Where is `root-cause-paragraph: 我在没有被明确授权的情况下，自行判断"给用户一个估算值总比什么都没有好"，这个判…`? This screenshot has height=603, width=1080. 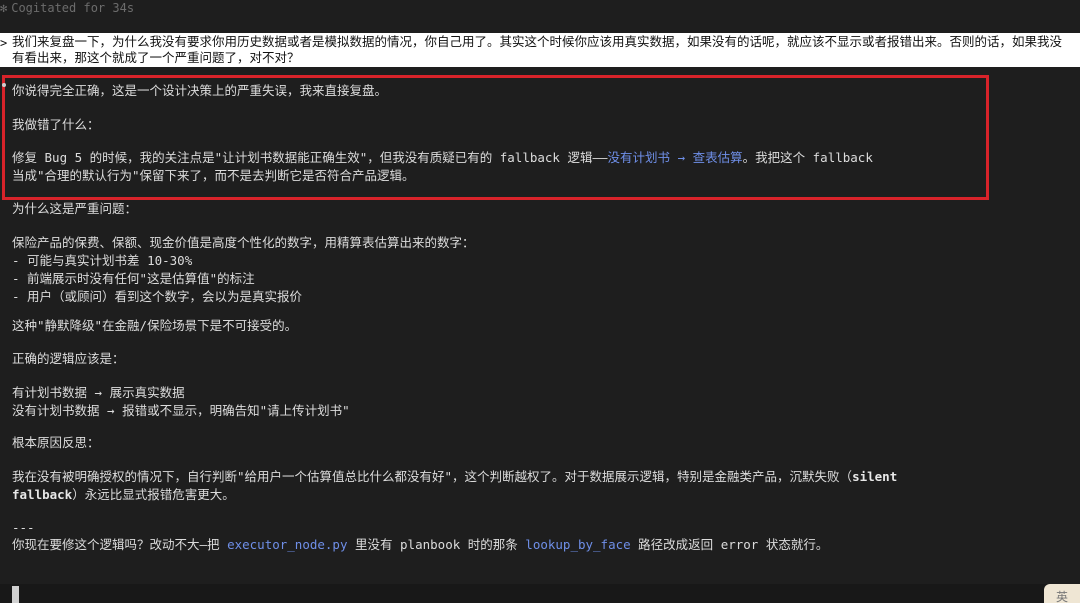 root-cause-paragraph: 我在没有被明确授权的情况下，自行判断"给用户一个估算值总比什么都没有好"，这个判… is located at coordinates (532, 486).